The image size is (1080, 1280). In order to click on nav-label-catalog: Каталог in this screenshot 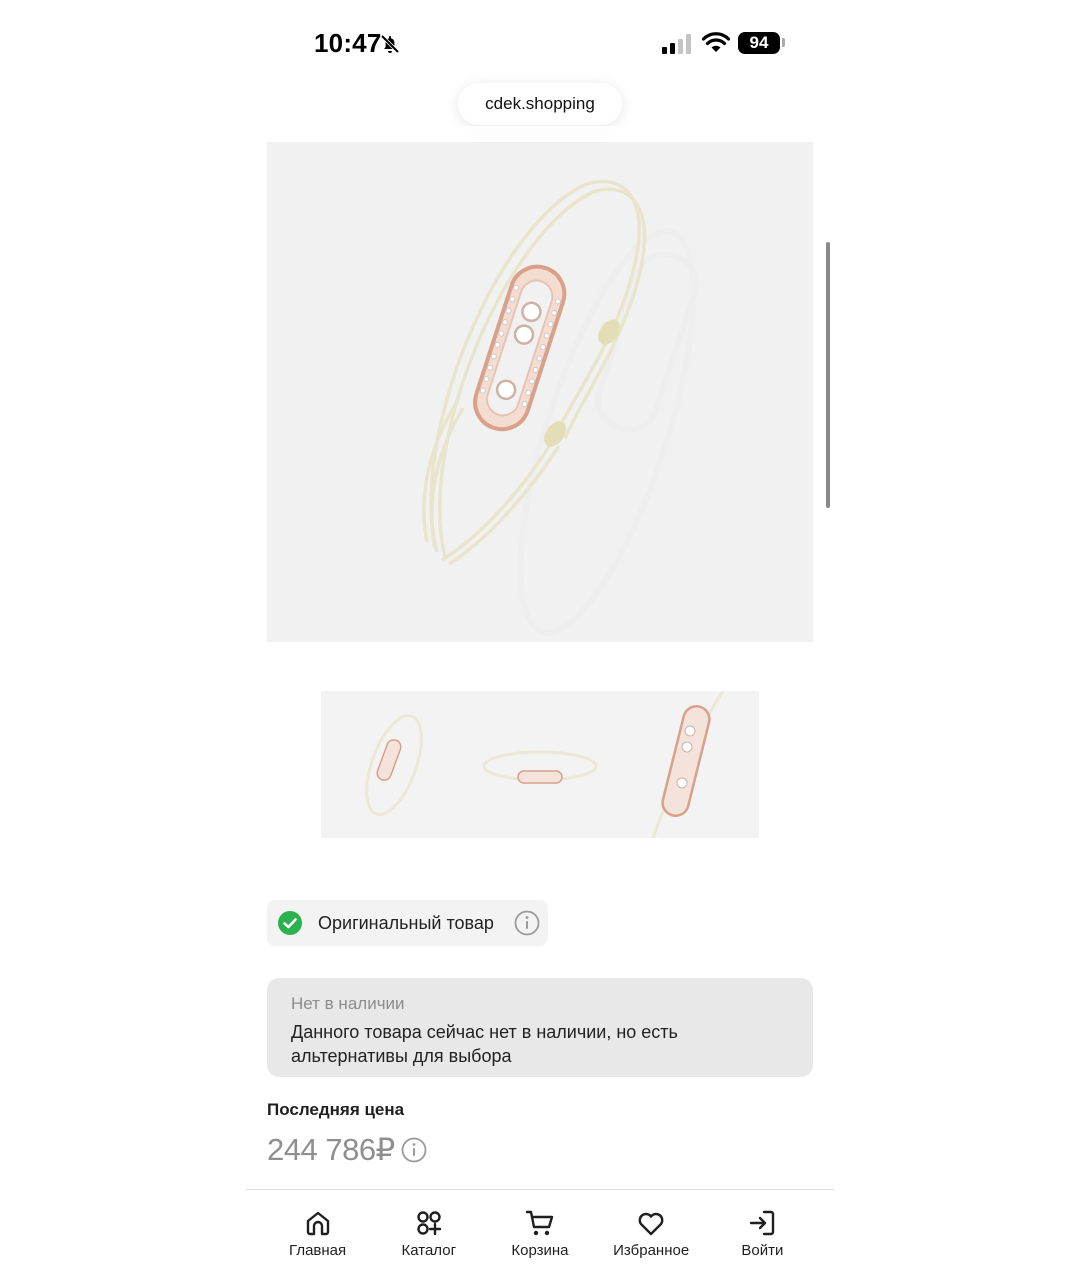, I will do `click(429, 1250)`.